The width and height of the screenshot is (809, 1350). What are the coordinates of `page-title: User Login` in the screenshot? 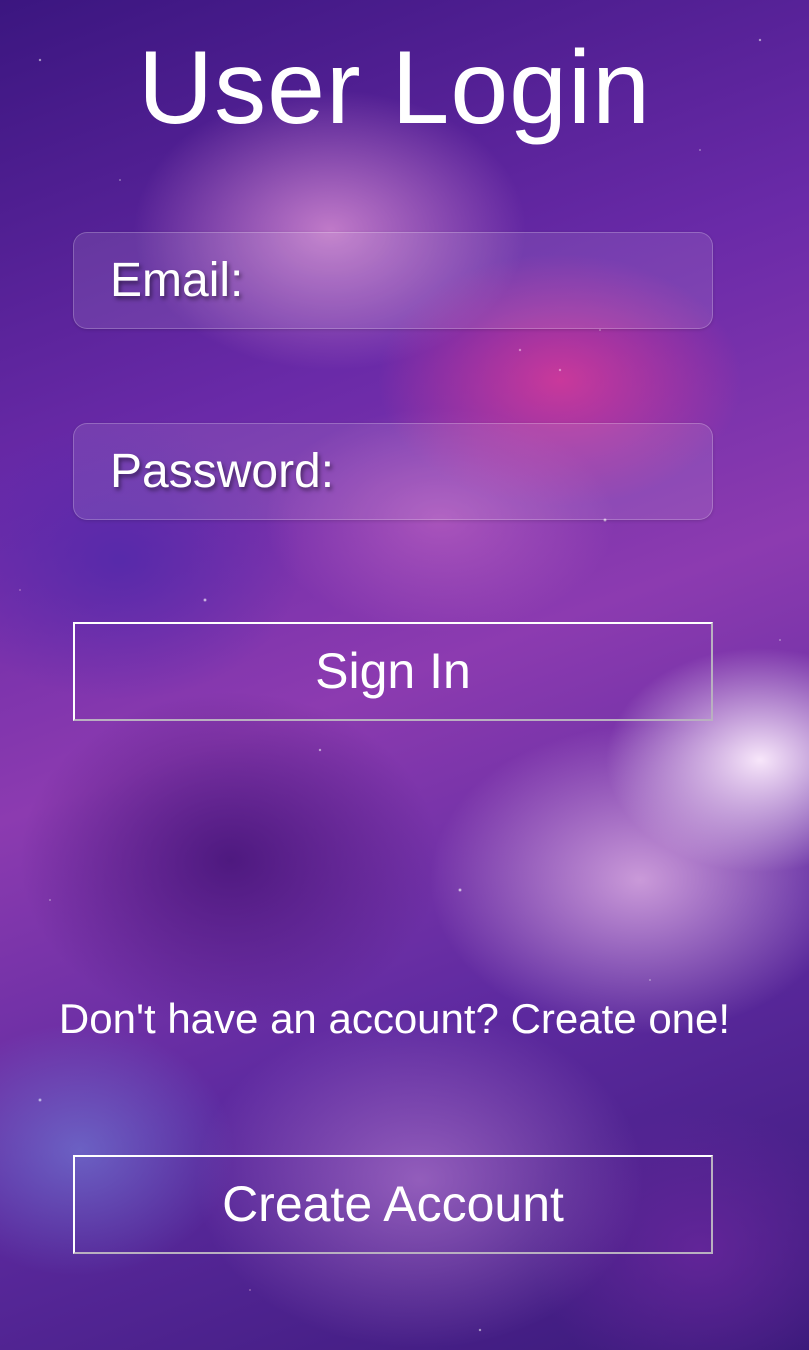 It's located at (394, 88).